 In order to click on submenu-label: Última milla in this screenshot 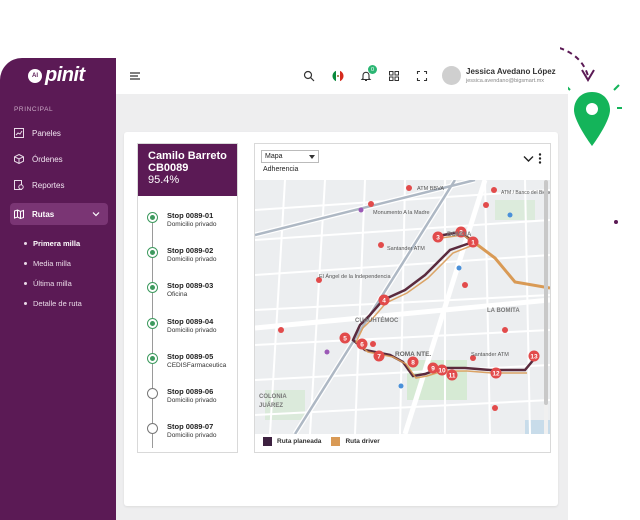, I will do `click(52, 283)`.